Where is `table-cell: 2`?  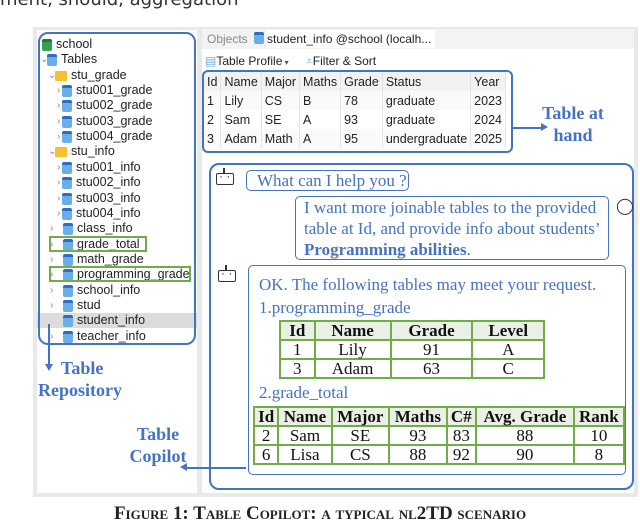 table-cell: 2 is located at coordinates (266, 435).